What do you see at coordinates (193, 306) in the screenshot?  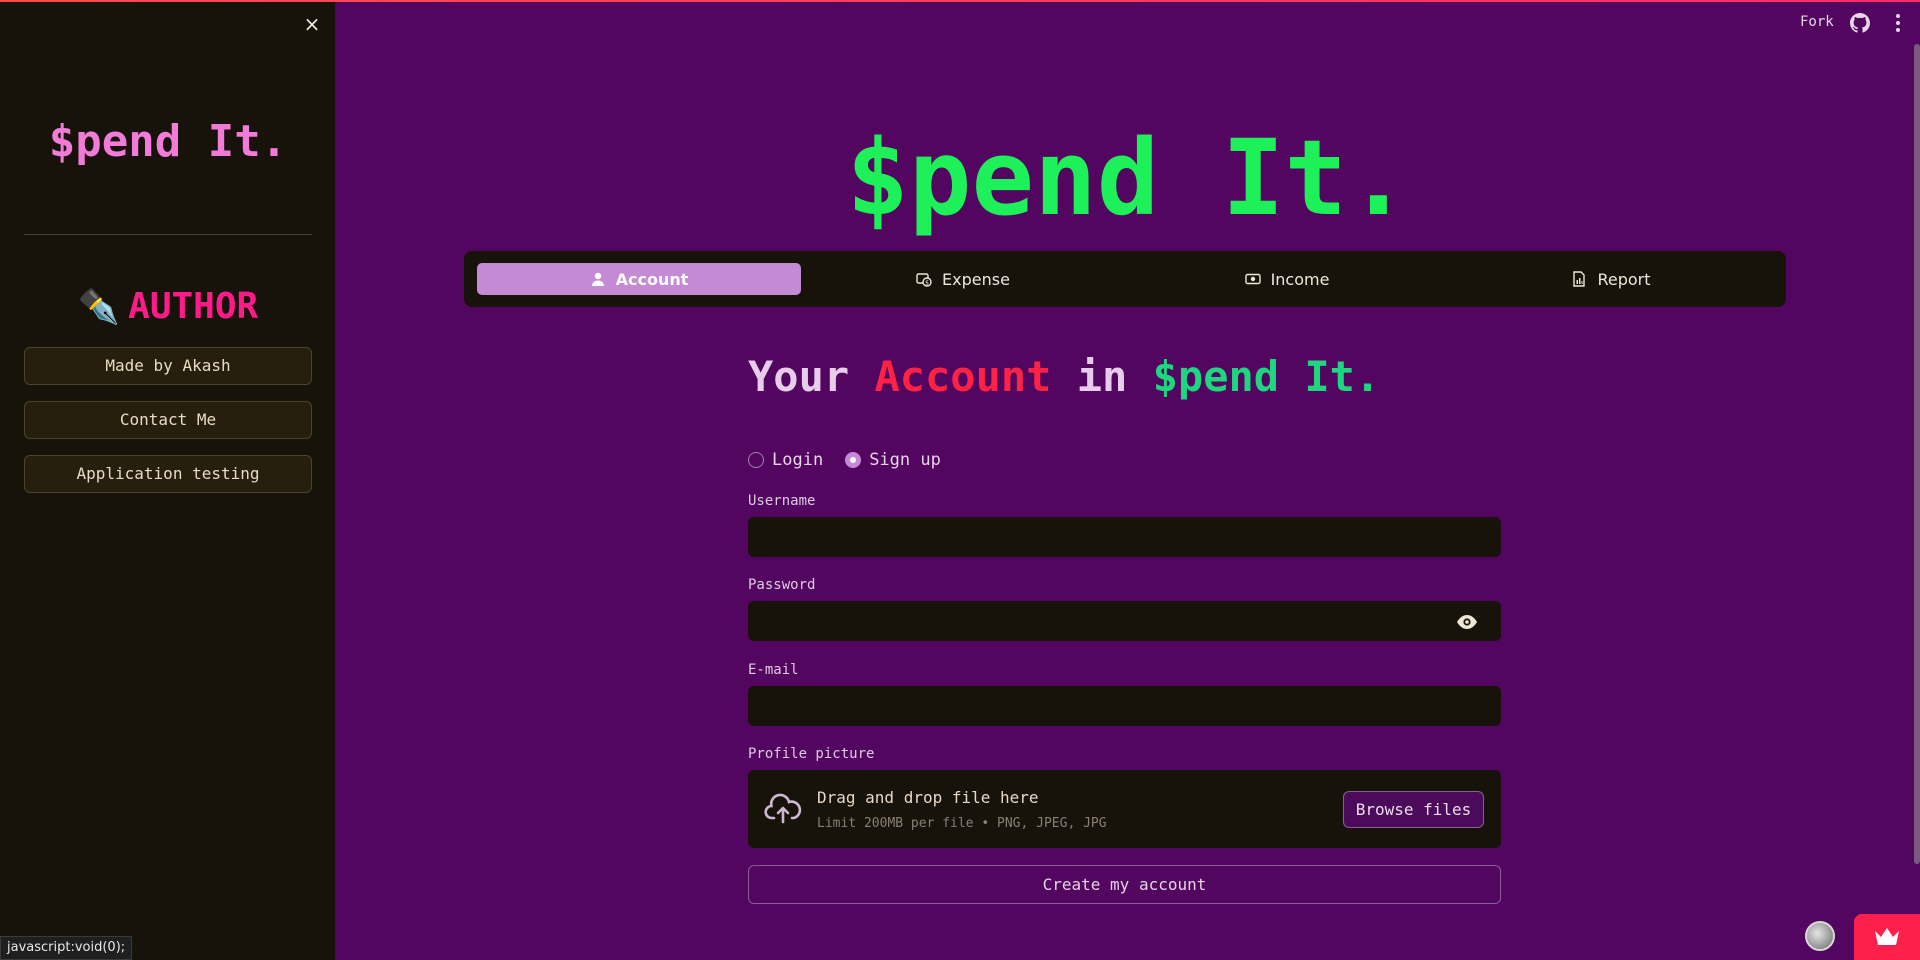 I see `author-heading-text: AUTHOR` at bounding box center [193, 306].